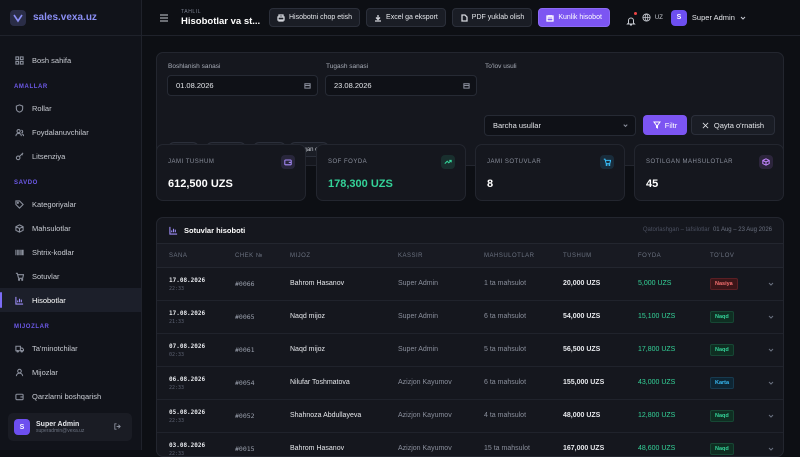 This screenshot has height=457, width=800. Describe the element at coordinates (19, 300) in the screenshot. I see `chart-icon` at that location.